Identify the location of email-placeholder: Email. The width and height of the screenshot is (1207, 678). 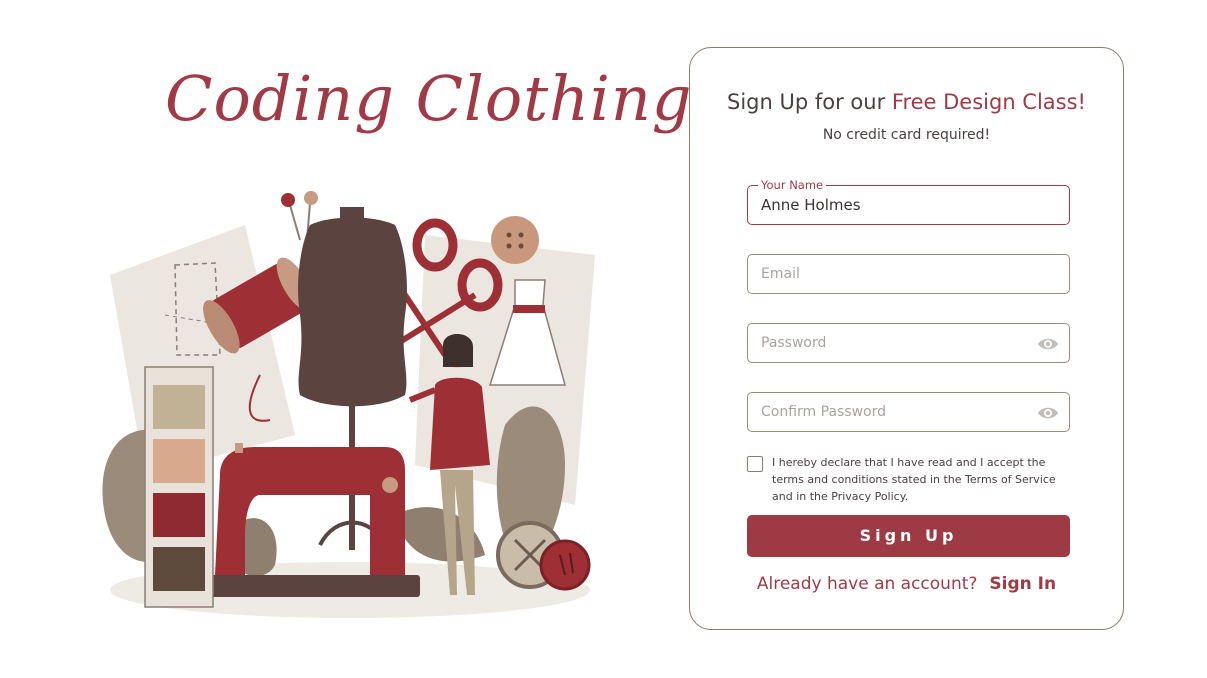
(780, 274).